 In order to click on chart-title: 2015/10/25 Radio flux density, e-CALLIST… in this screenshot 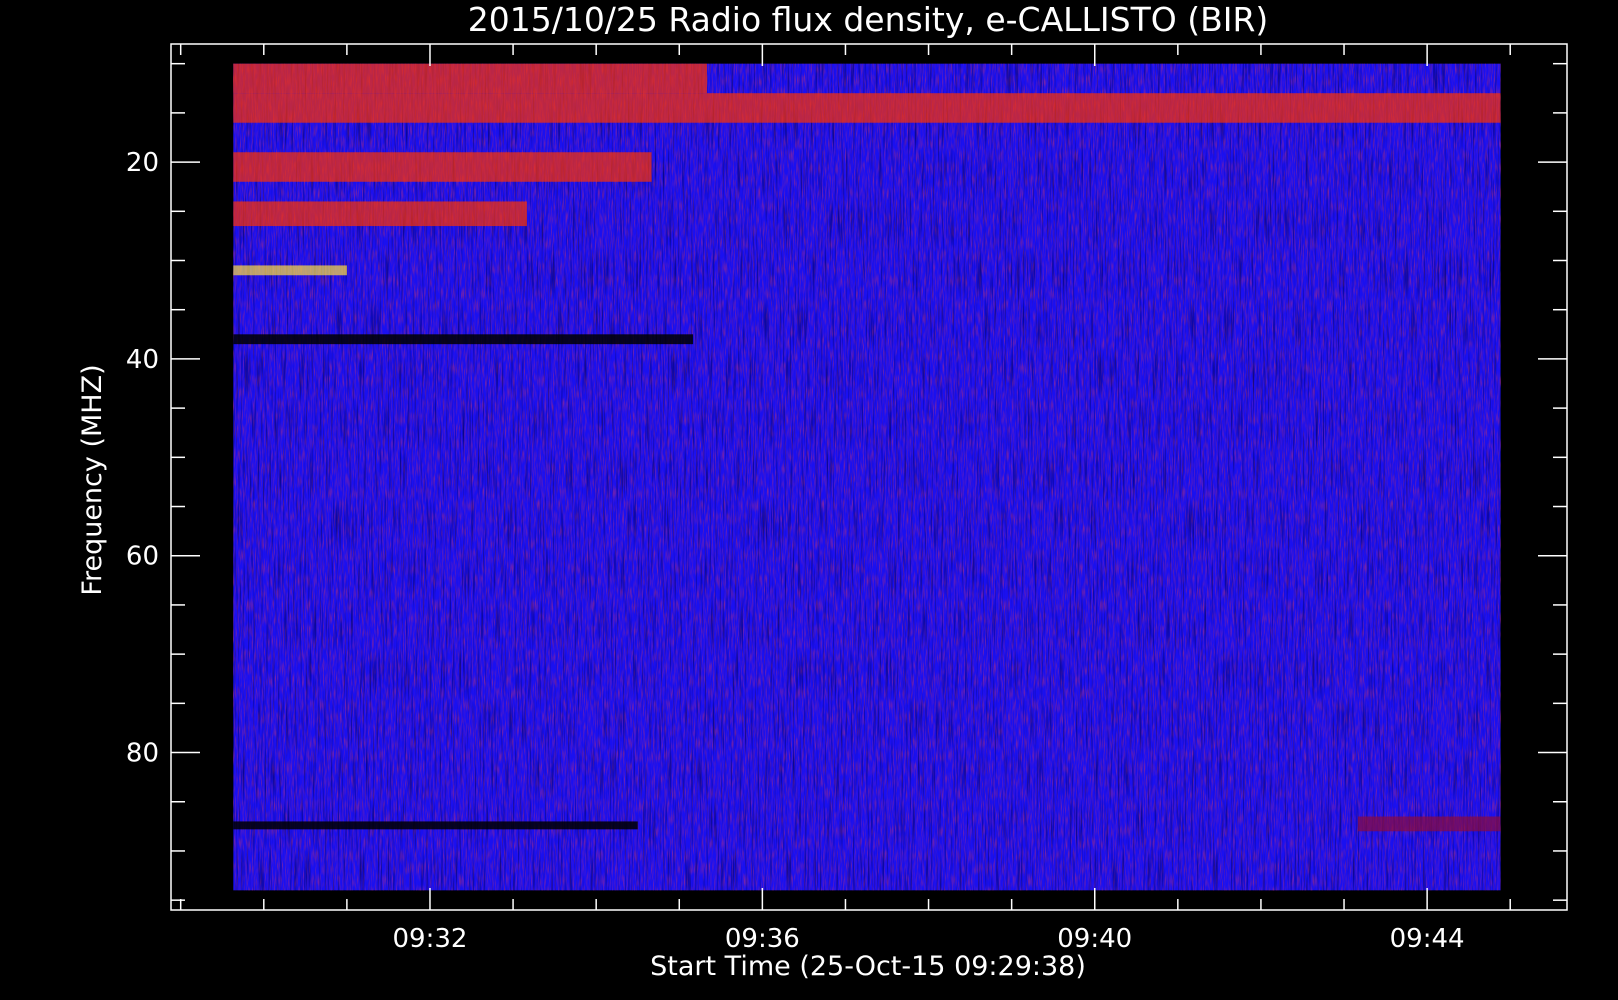, I will do `click(868, 19)`.